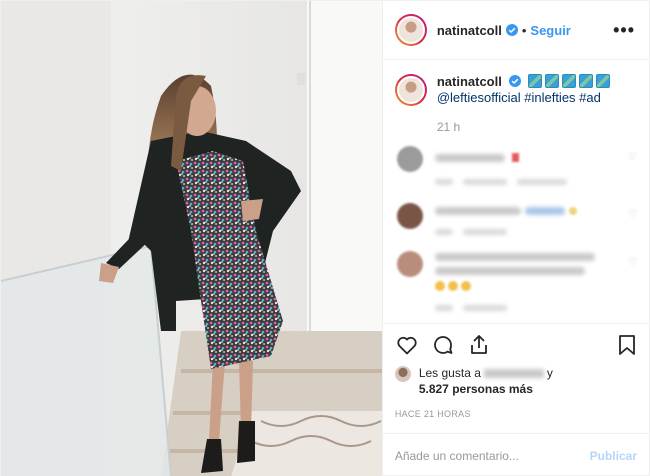 Image resolution: width=650 pixels, height=476 pixels. Describe the element at coordinates (432, 414) in the screenshot. I see `post-timestamp: HACE 21 HORAS` at that location.